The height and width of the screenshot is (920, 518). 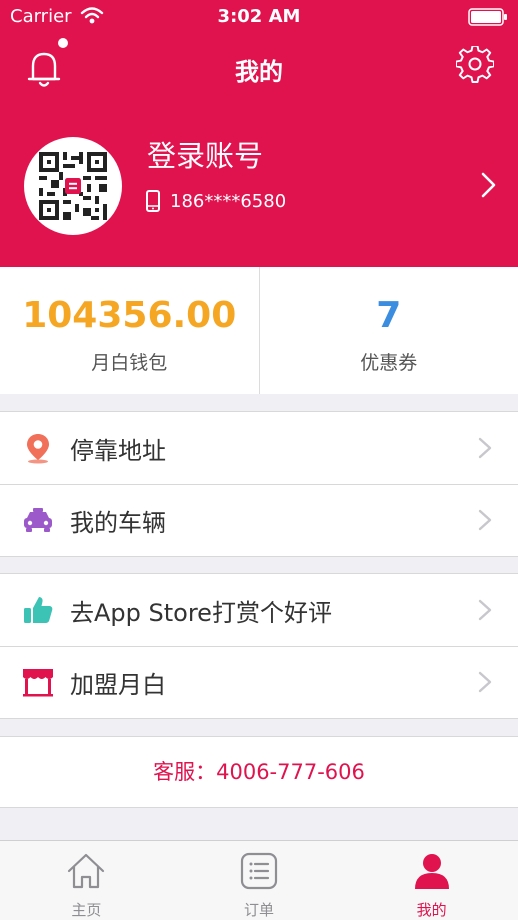 I want to click on menu-item-label: 去App Store打赏个好评, so click(x=201, y=612).